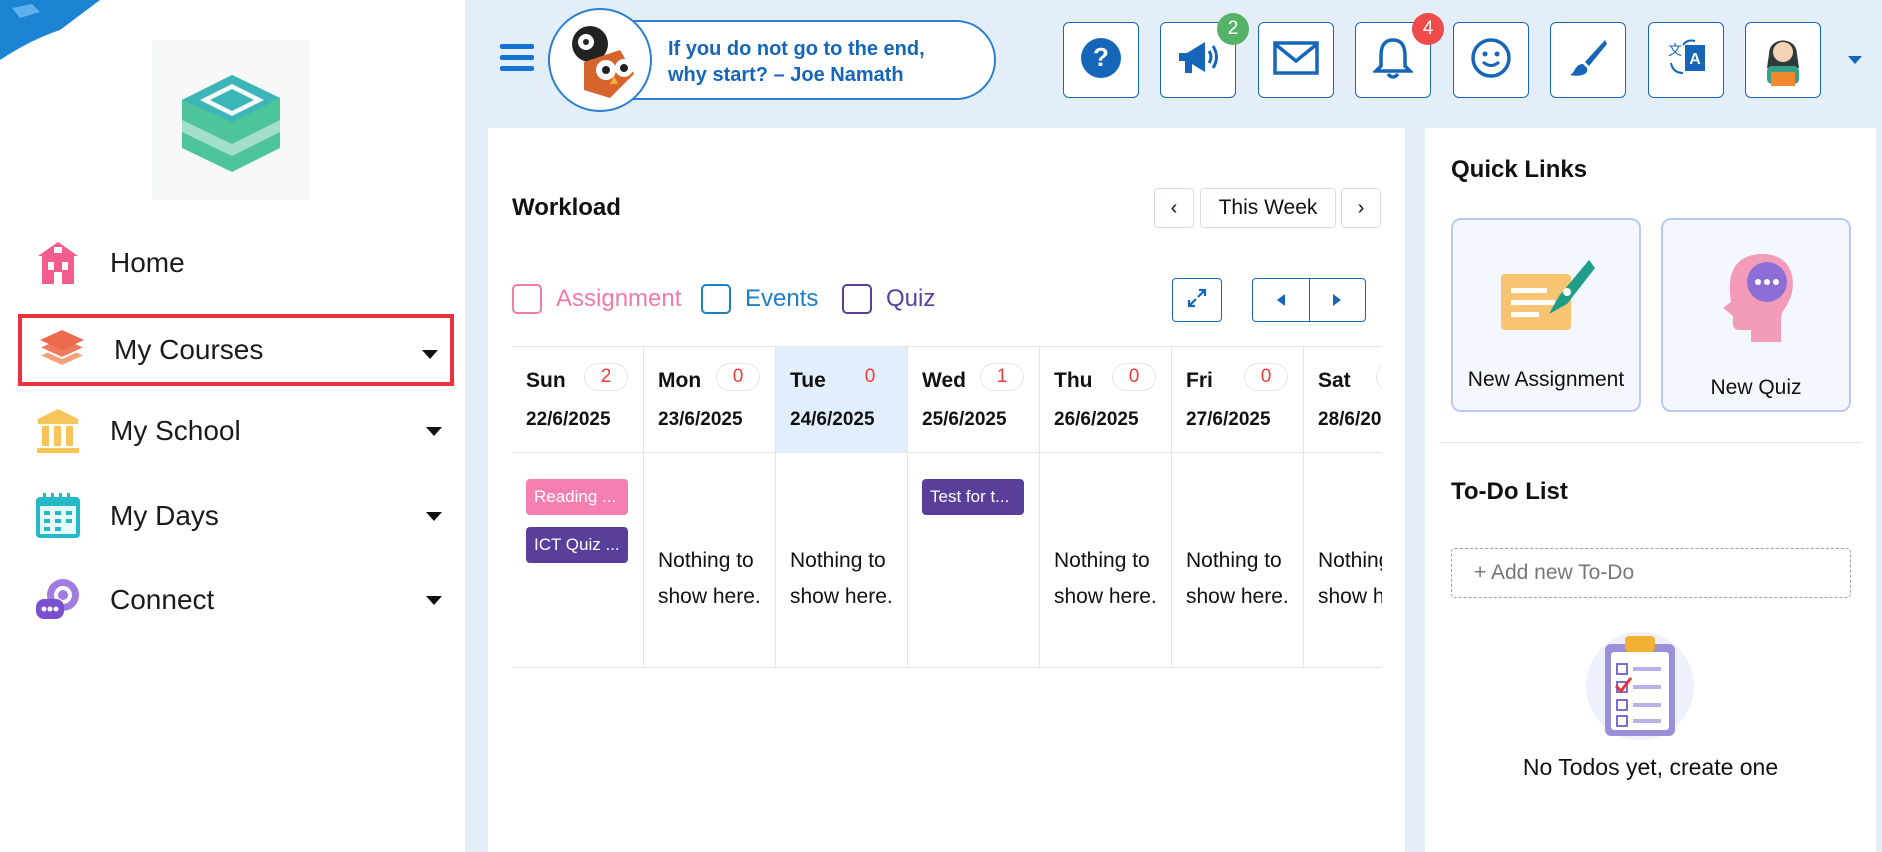 The height and width of the screenshot is (852, 1882). What do you see at coordinates (1198, 60) in the screenshot?
I see `announcements-icon` at bounding box center [1198, 60].